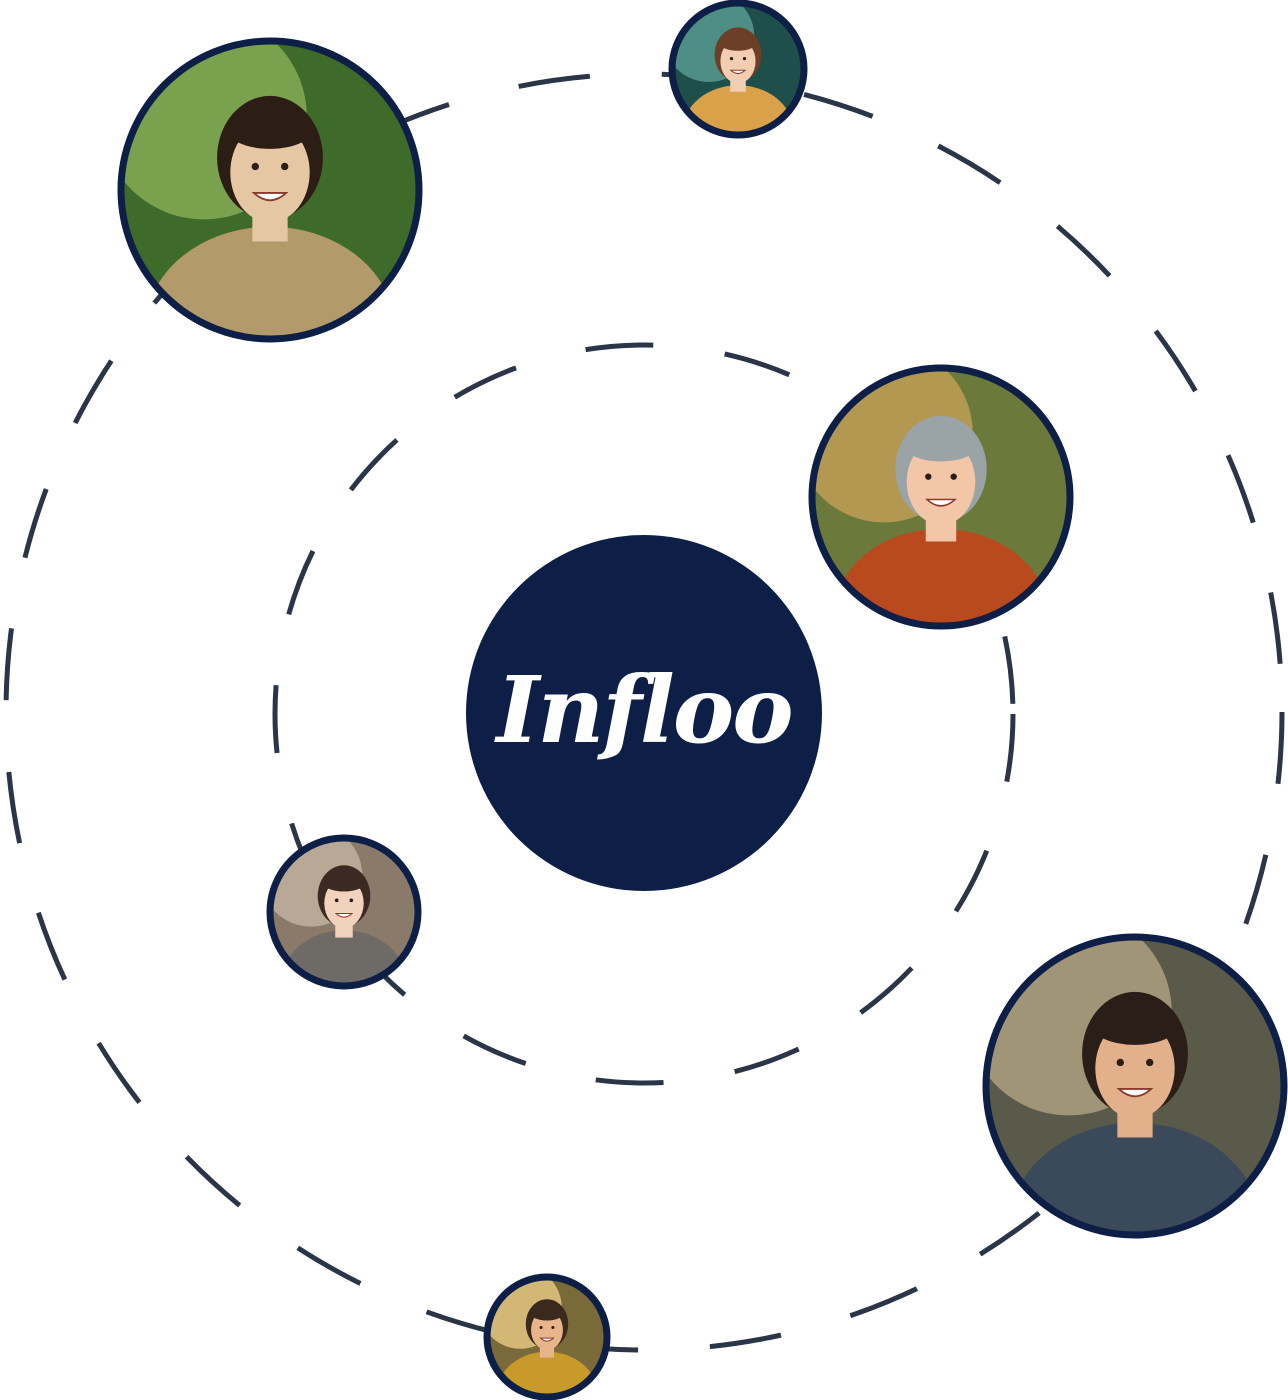  Describe the element at coordinates (547, 1336) in the screenshot. I see `avatar-man-yellow-jacket` at that location.